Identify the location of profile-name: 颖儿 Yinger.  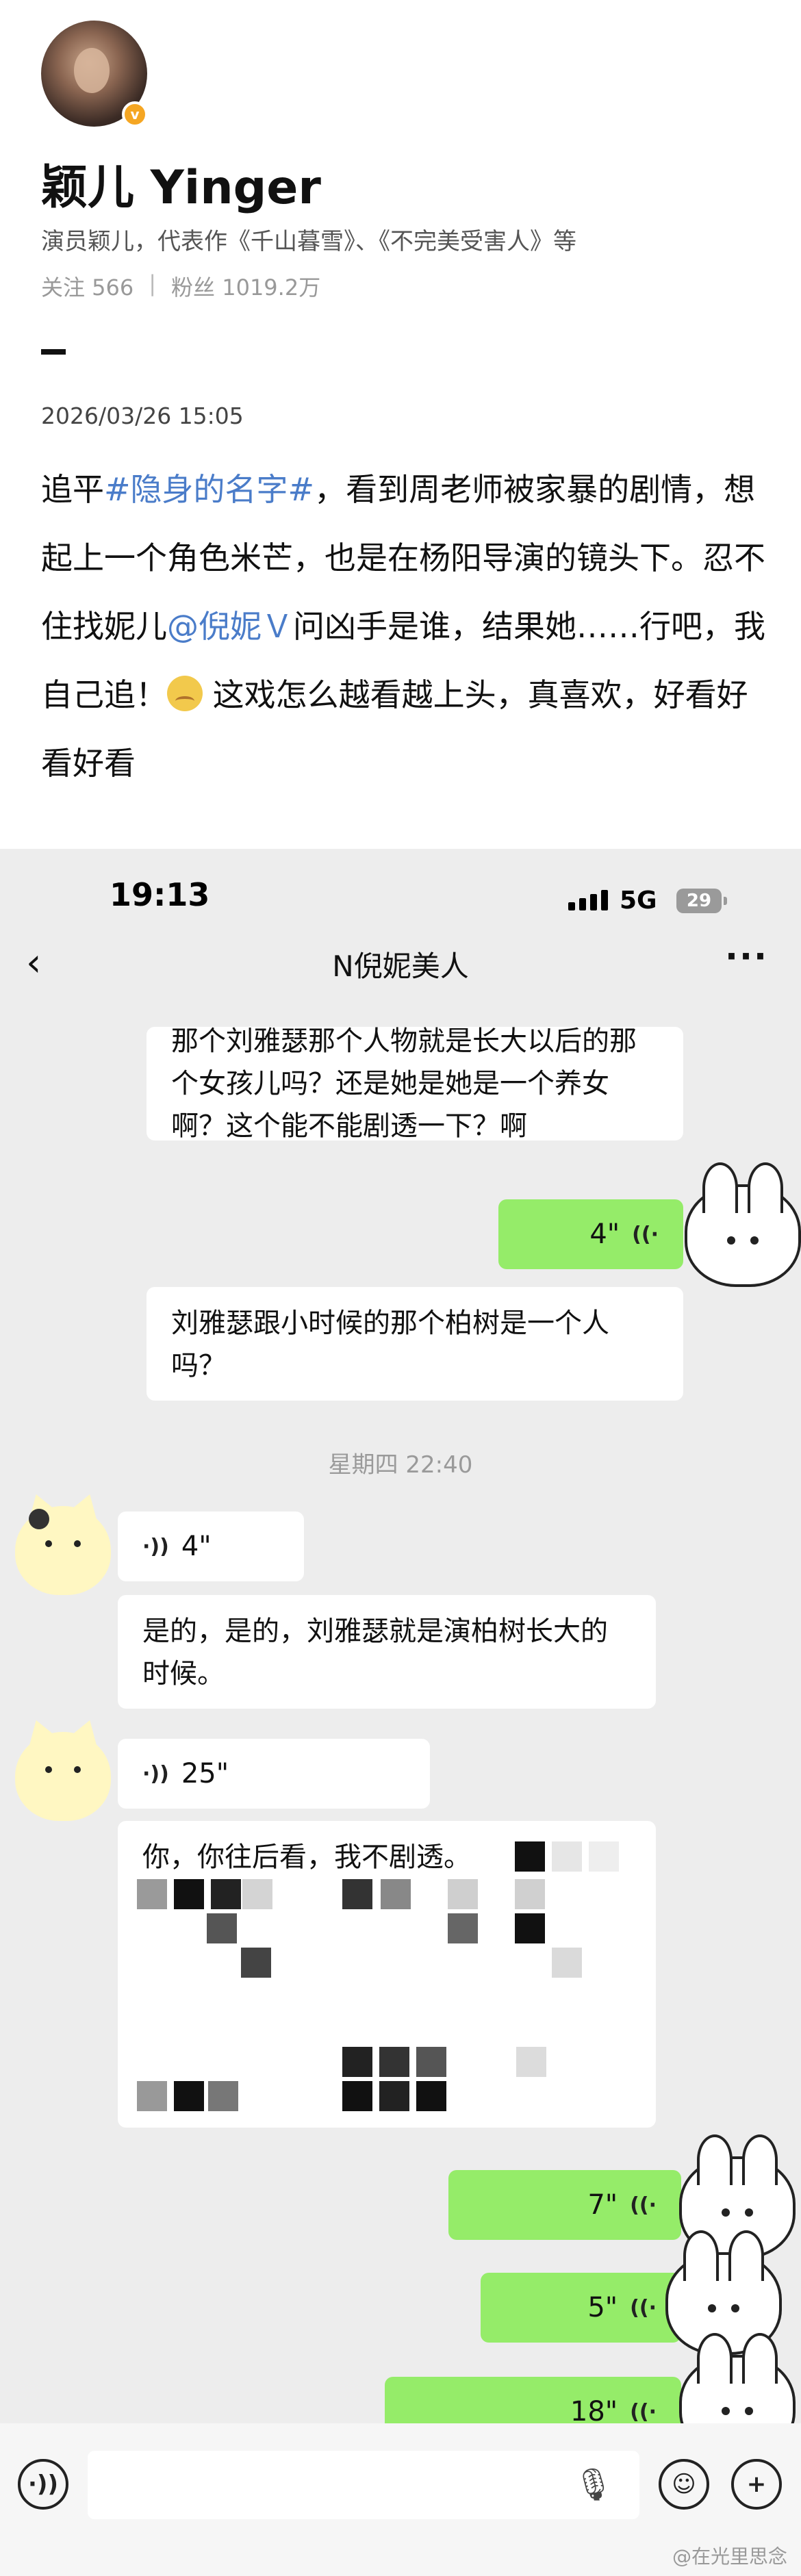
(181, 183).